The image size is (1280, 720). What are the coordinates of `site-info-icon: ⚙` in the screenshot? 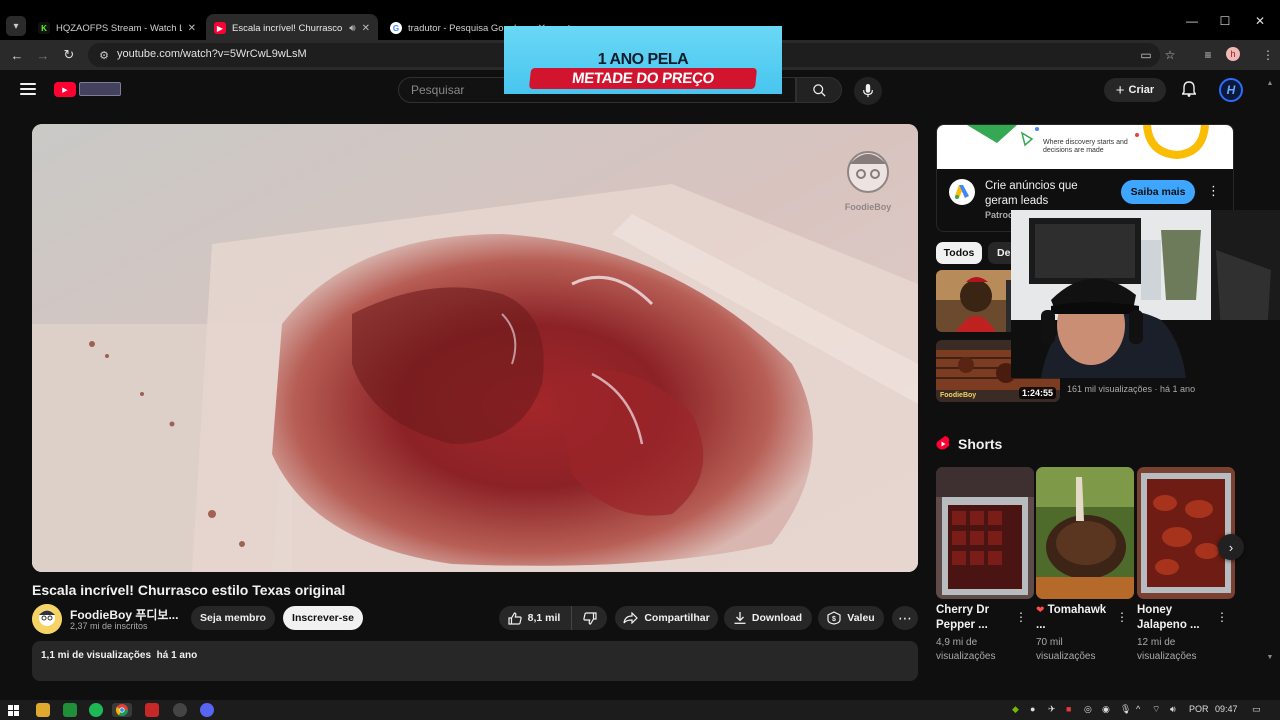 It's located at (104, 55).